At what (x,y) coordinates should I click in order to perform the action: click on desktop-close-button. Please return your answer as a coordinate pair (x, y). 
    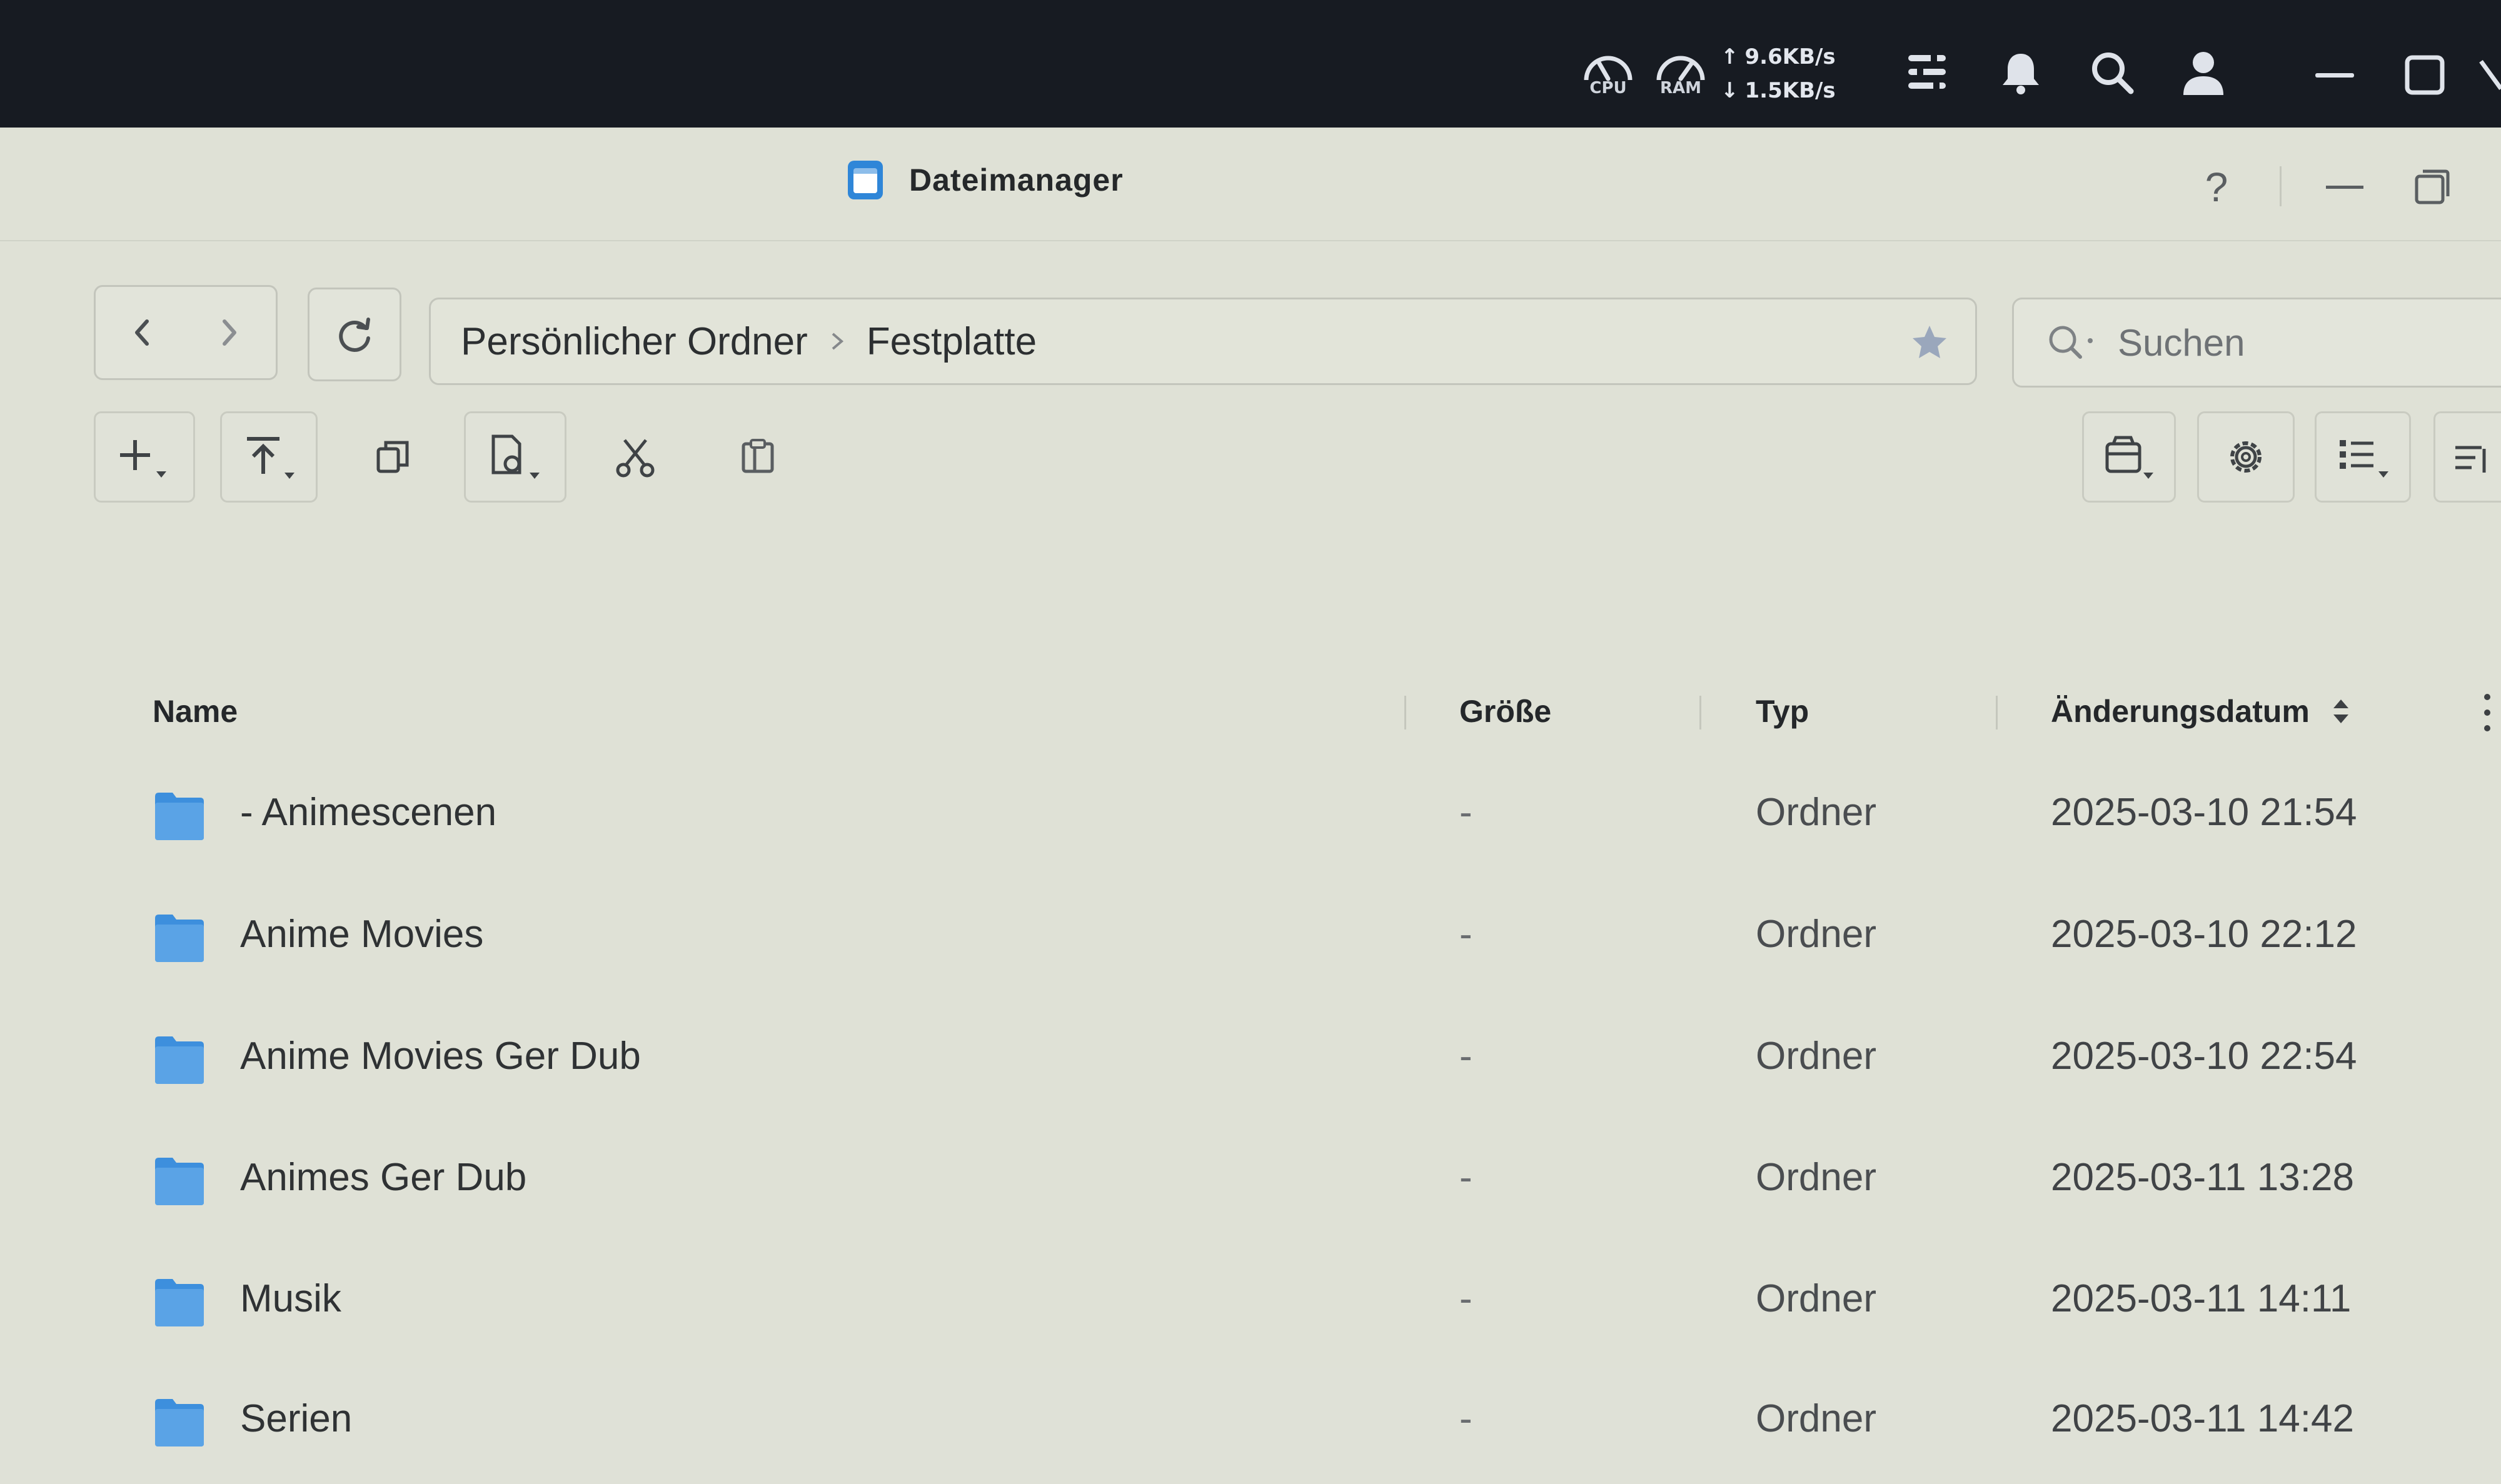
    Looking at the image, I should click on (2489, 75).